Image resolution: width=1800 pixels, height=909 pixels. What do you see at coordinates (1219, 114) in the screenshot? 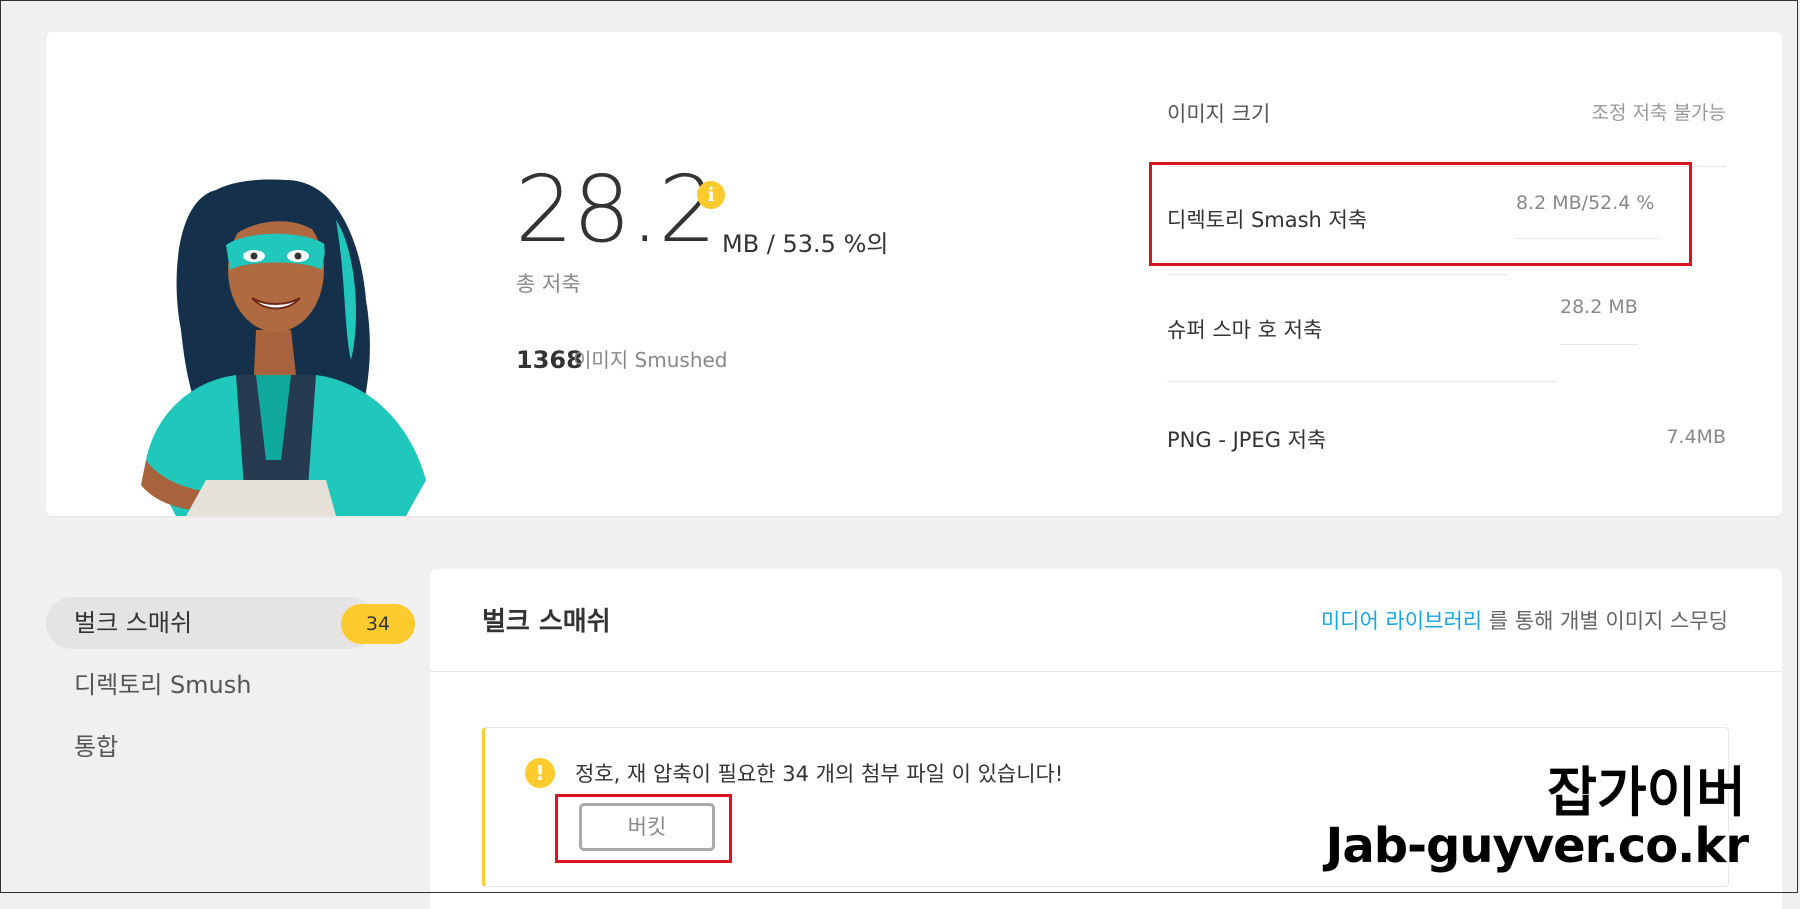
I see `stat-image-resize-label: 이미지 크기` at bounding box center [1219, 114].